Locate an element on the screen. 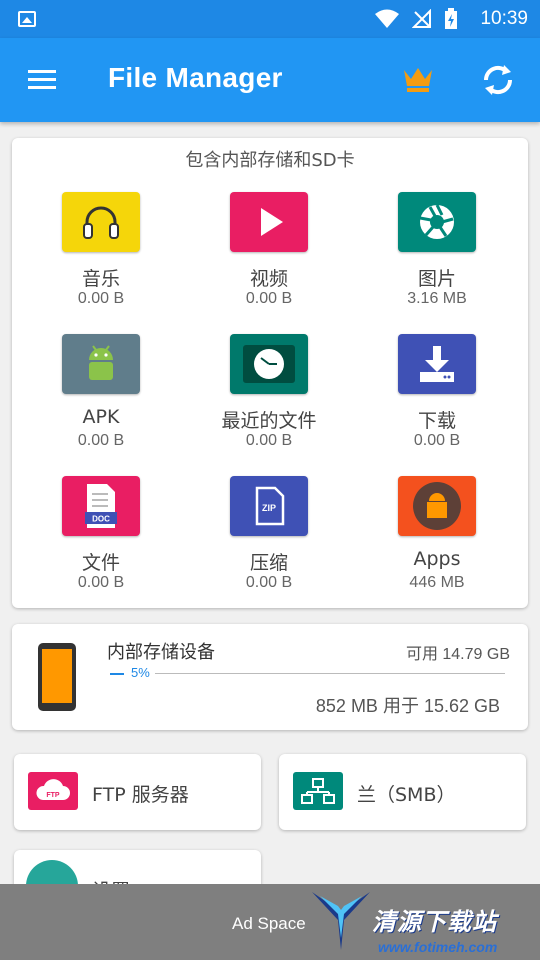 The height and width of the screenshot is (960, 540). category-label: 压缩 is located at coordinates (268, 563).